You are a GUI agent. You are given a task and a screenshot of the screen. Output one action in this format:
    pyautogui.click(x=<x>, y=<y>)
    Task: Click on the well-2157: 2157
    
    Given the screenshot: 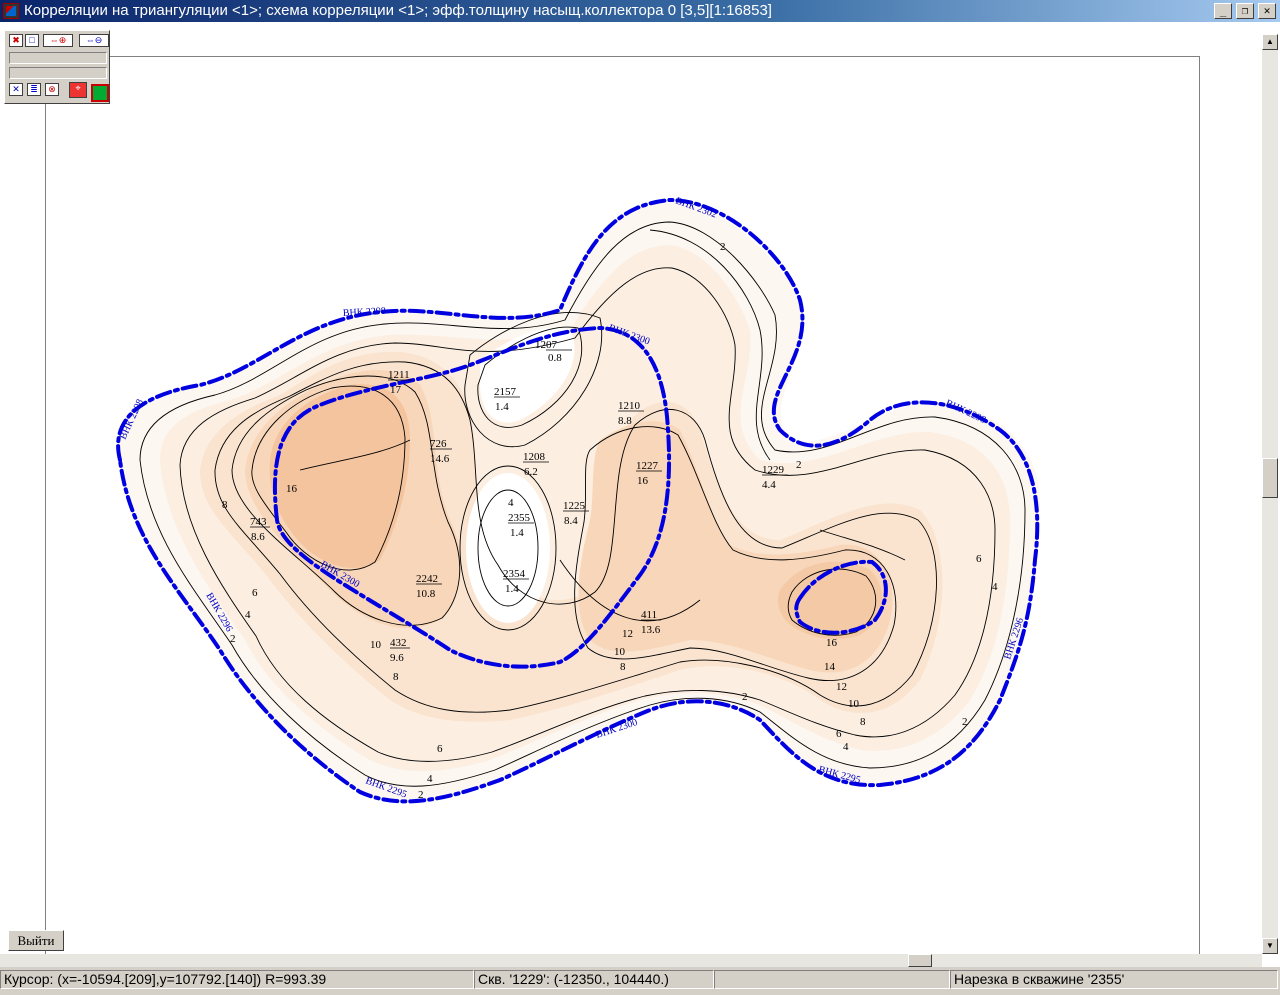 What is the action you would take?
    pyautogui.click(x=505, y=392)
    